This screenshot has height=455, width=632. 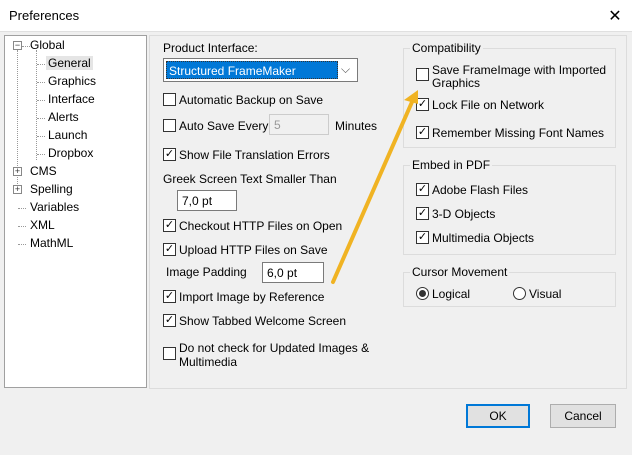 I want to click on arrow-shaft, so click(x=372, y=192).